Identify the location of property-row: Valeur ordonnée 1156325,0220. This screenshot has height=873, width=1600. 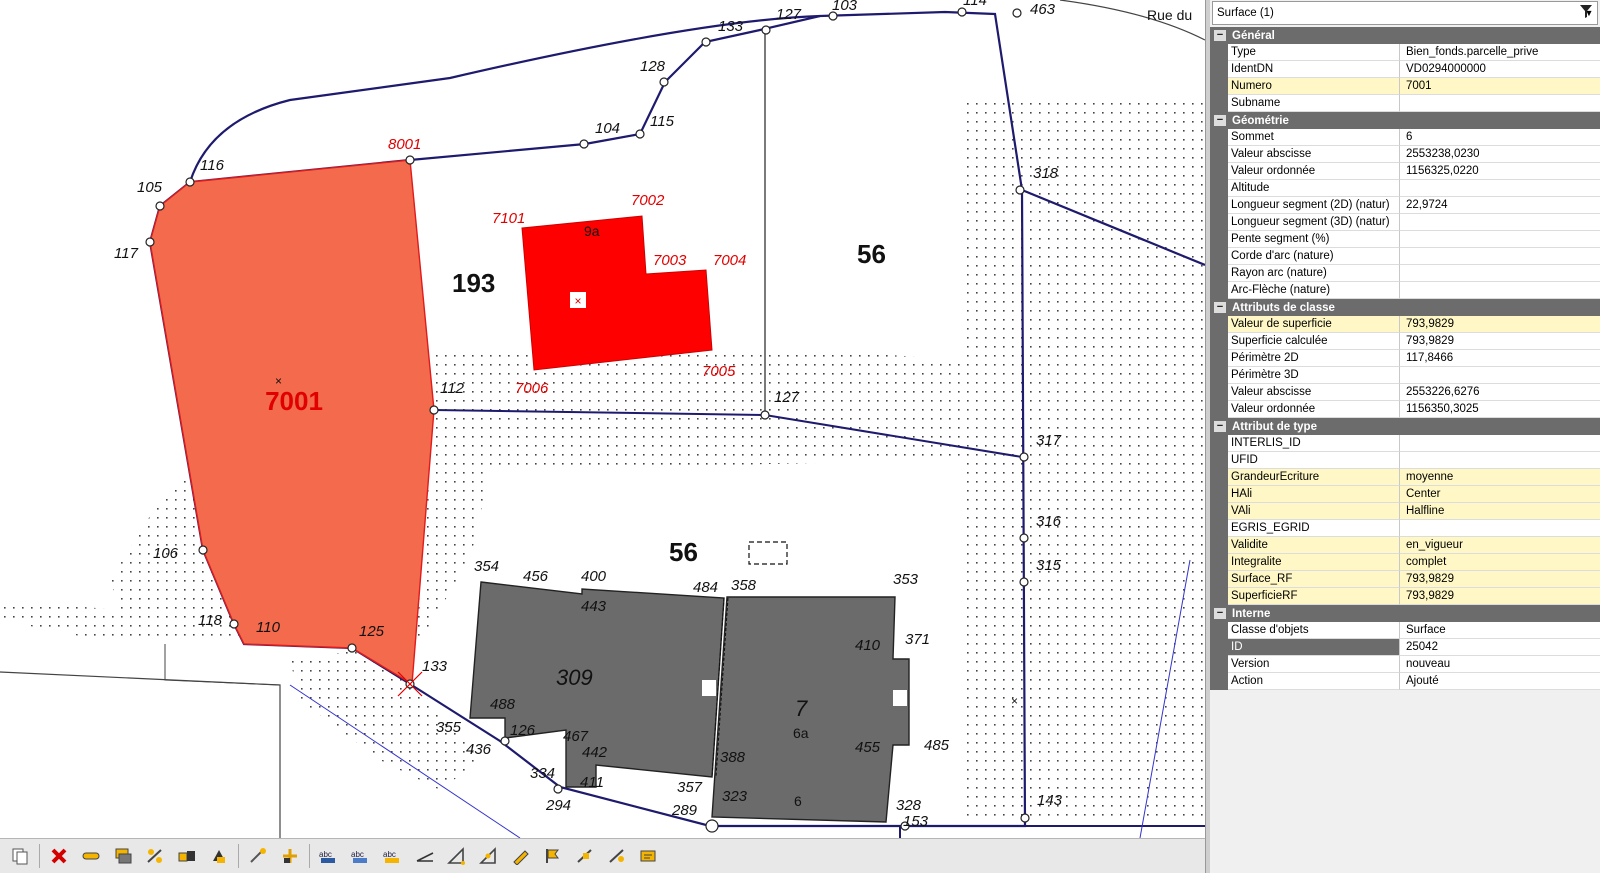
(1405, 171).